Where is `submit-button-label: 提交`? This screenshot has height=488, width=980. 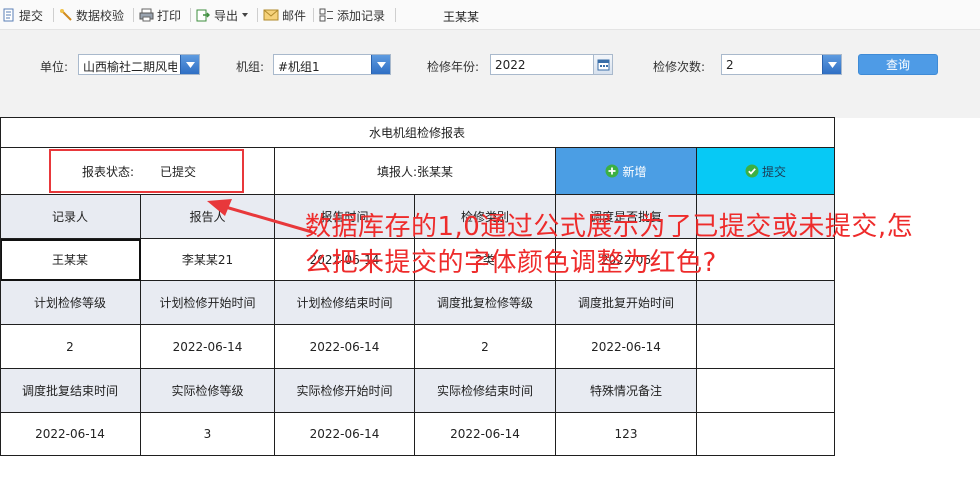
submit-button-label: 提交 is located at coordinates (773, 171).